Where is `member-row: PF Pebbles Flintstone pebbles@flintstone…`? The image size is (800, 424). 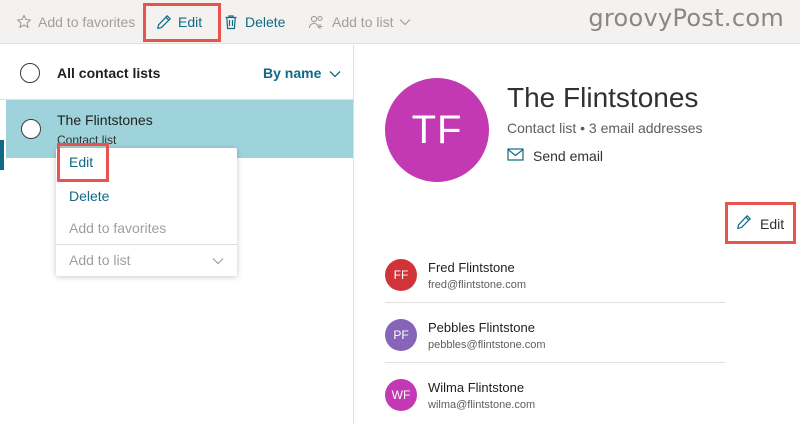
member-row: PF Pebbles Flintstone pebbles@flintstone… is located at coordinates (555, 349).